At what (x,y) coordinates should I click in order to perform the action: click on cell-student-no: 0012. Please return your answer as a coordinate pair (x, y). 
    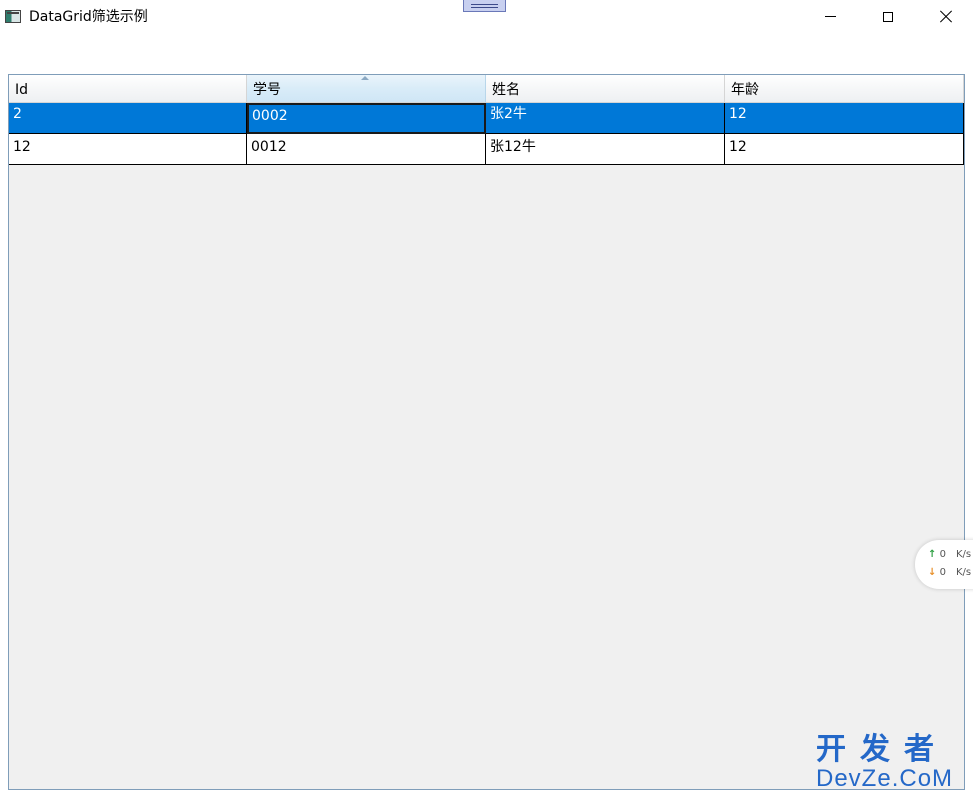
    Looking at the image, I should click on (366, 149).